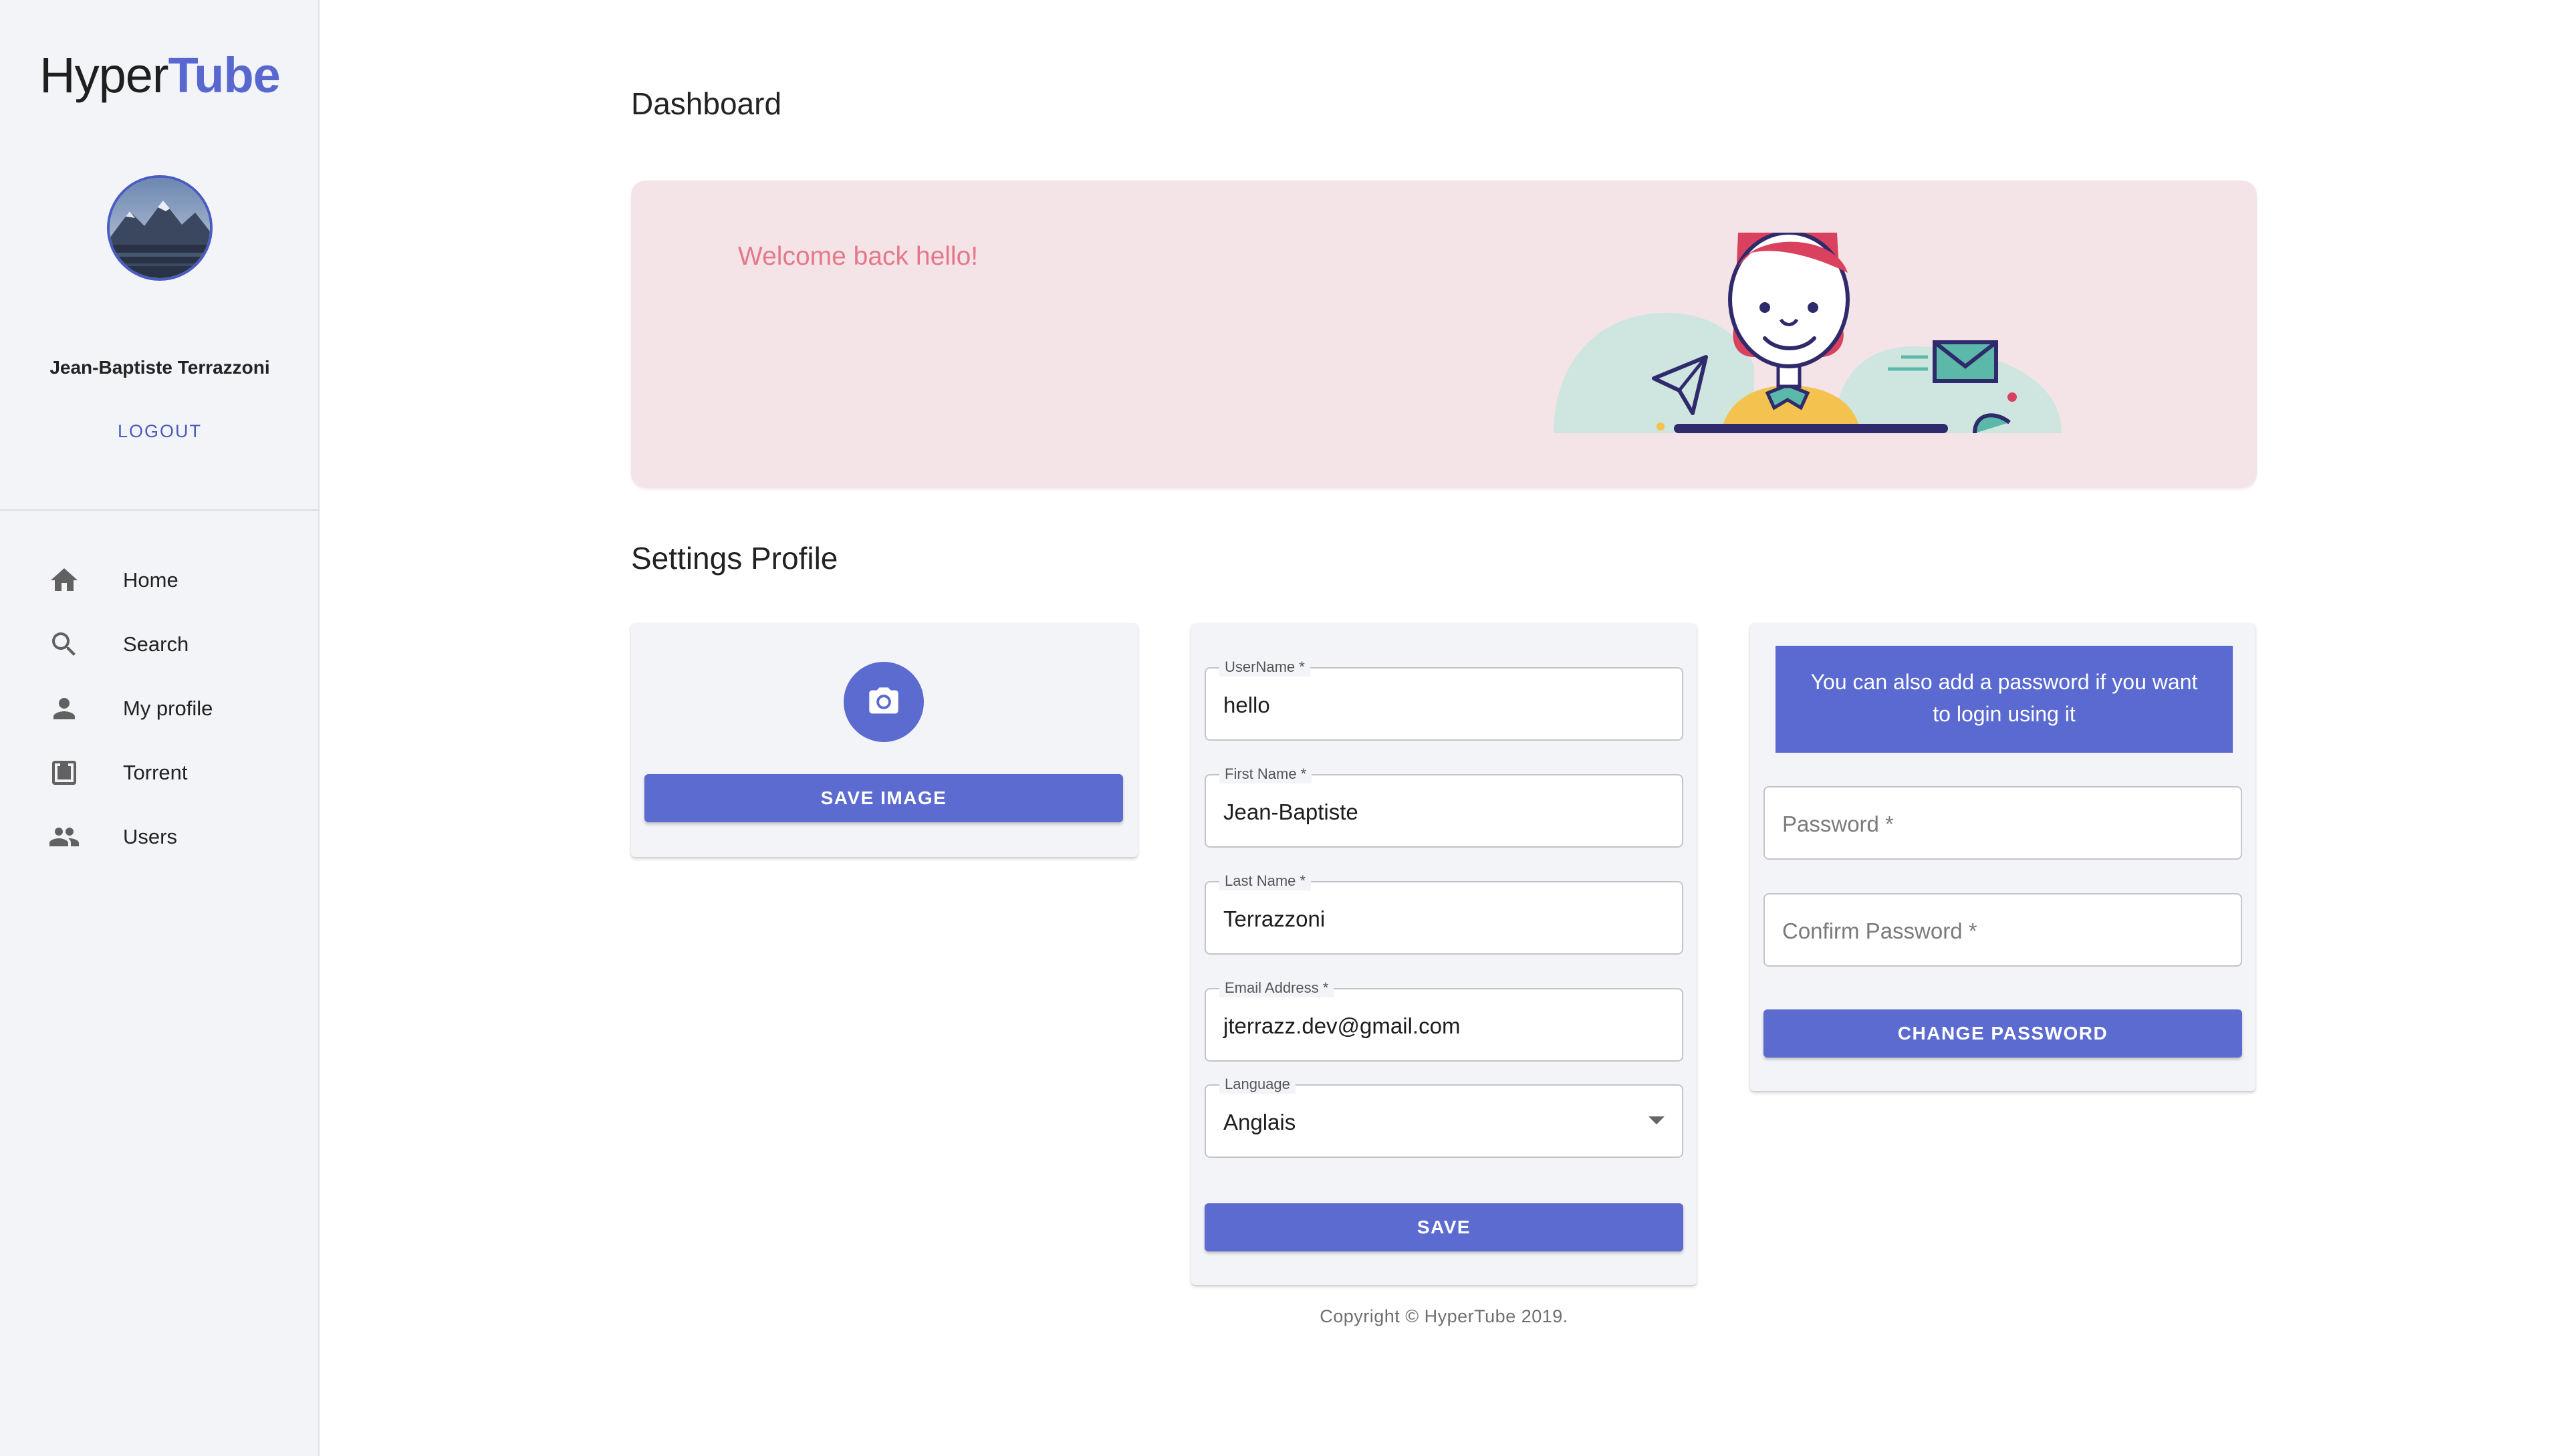  Describe the element at coordinates (1444, 913) in the screenshot. I see `last-name-field: Last Name * Terrazzoni` at that location.